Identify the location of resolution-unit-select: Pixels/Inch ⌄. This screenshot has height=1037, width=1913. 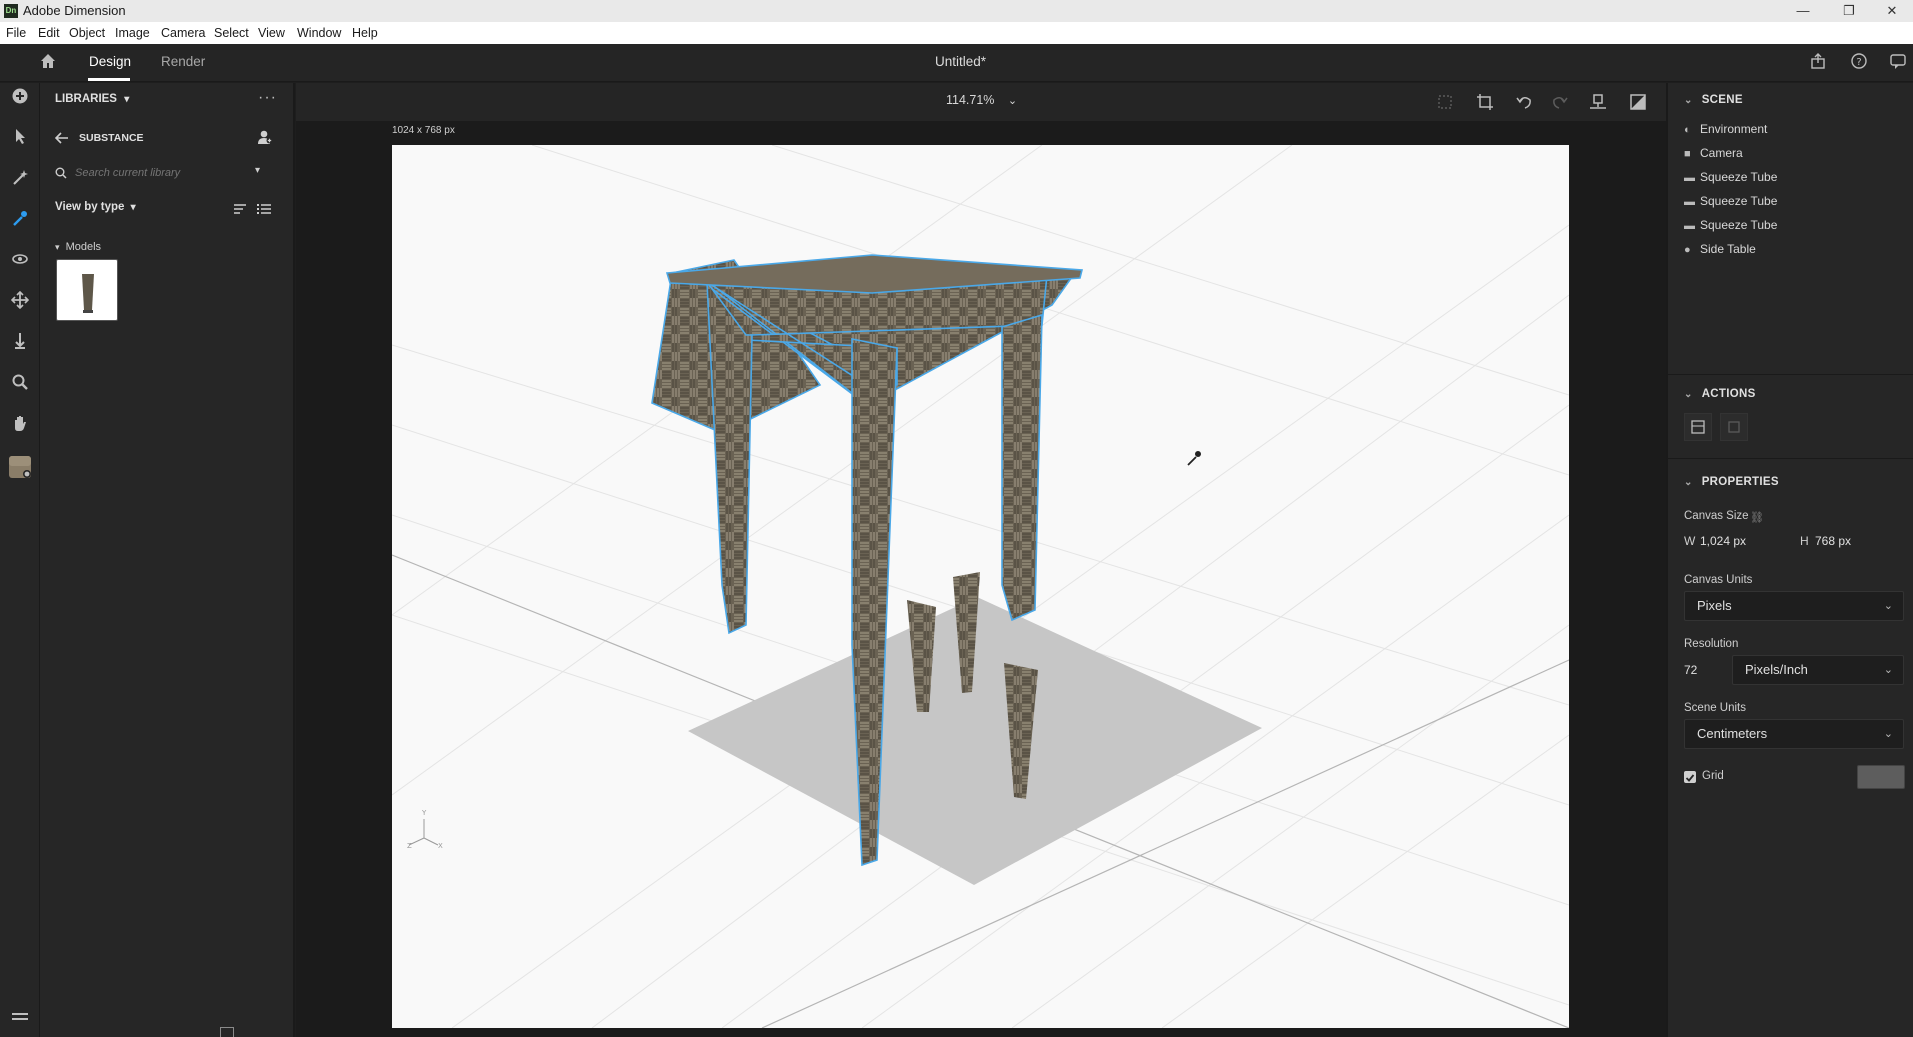
(1818, 670).